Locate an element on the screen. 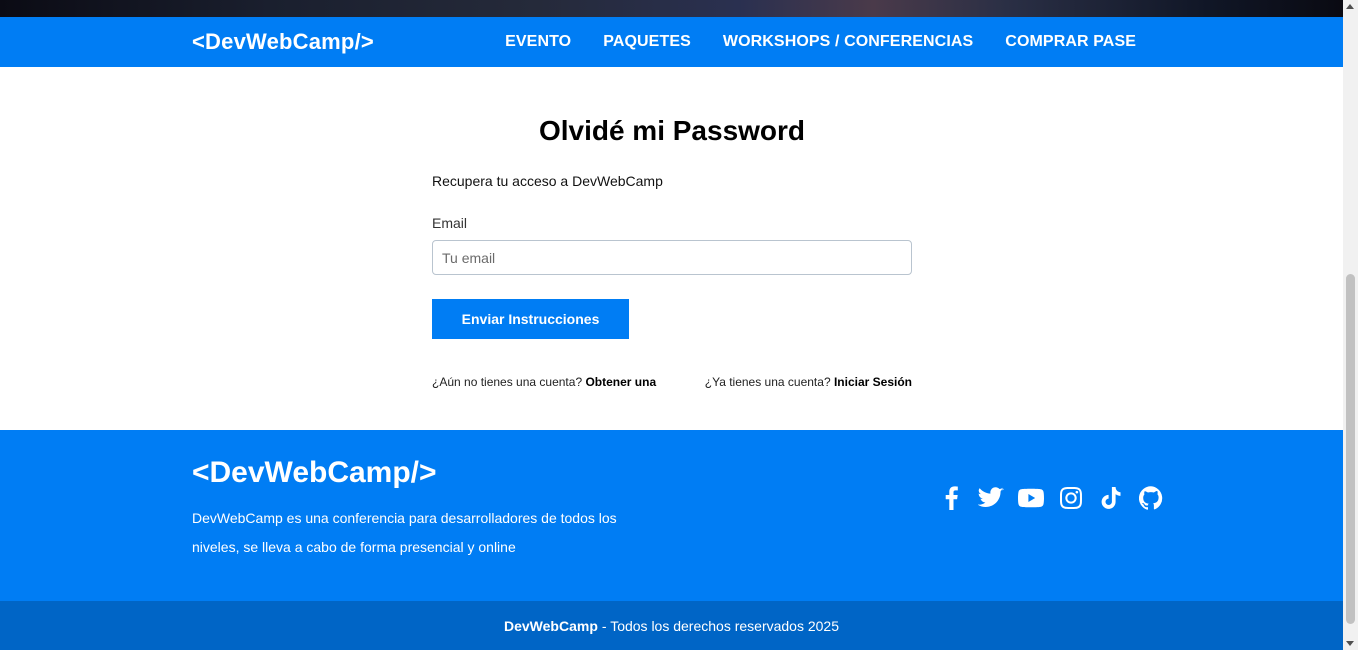  page-scrollbar is located at coordinates (1350, 325).